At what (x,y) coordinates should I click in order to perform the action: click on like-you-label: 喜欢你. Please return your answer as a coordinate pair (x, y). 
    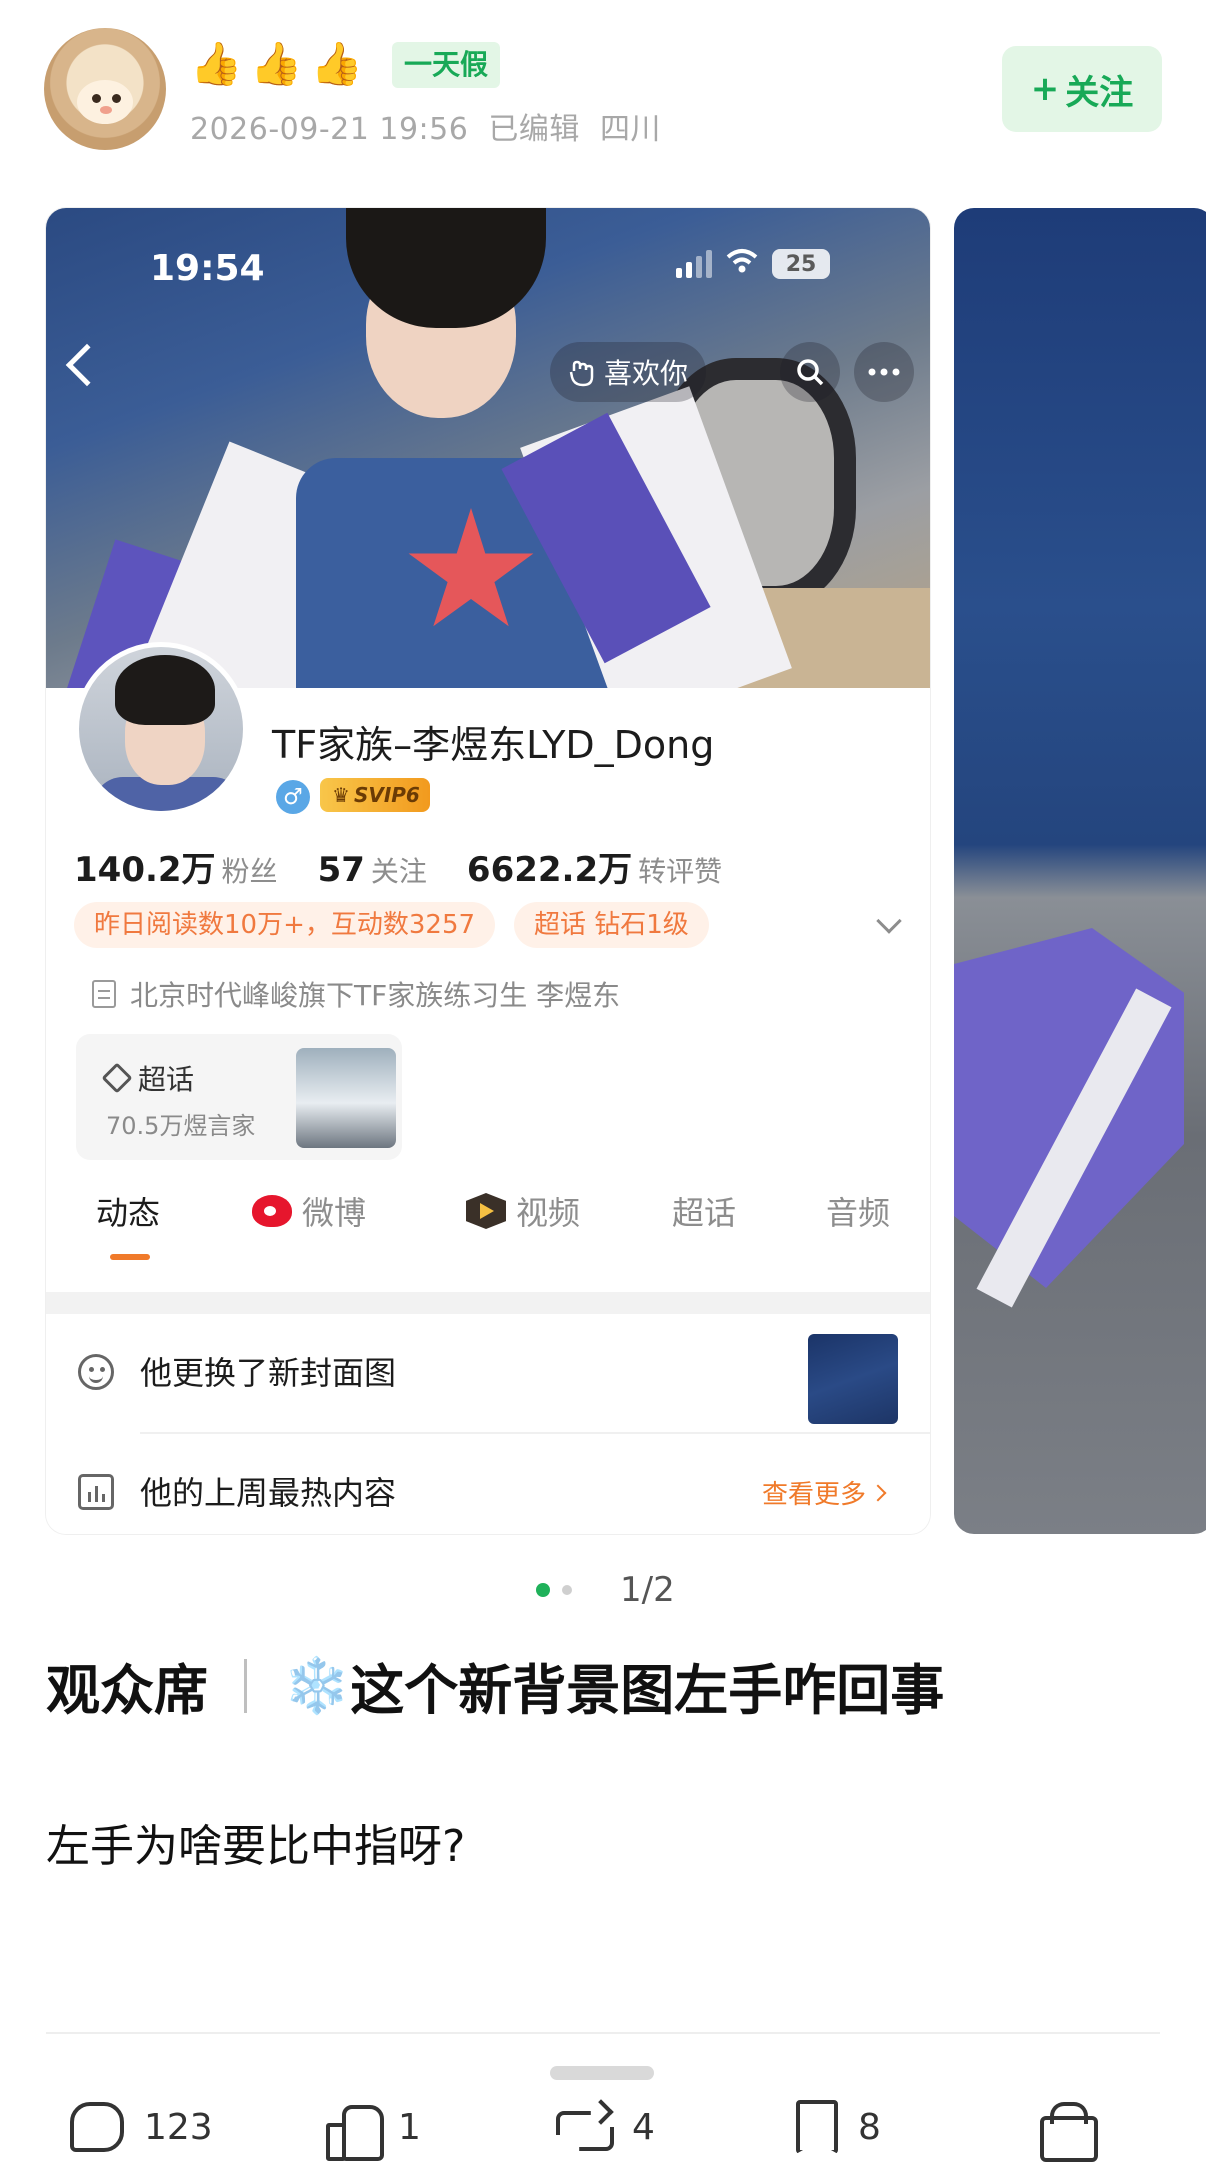
    Looking at the image, I should click on (646, 373).